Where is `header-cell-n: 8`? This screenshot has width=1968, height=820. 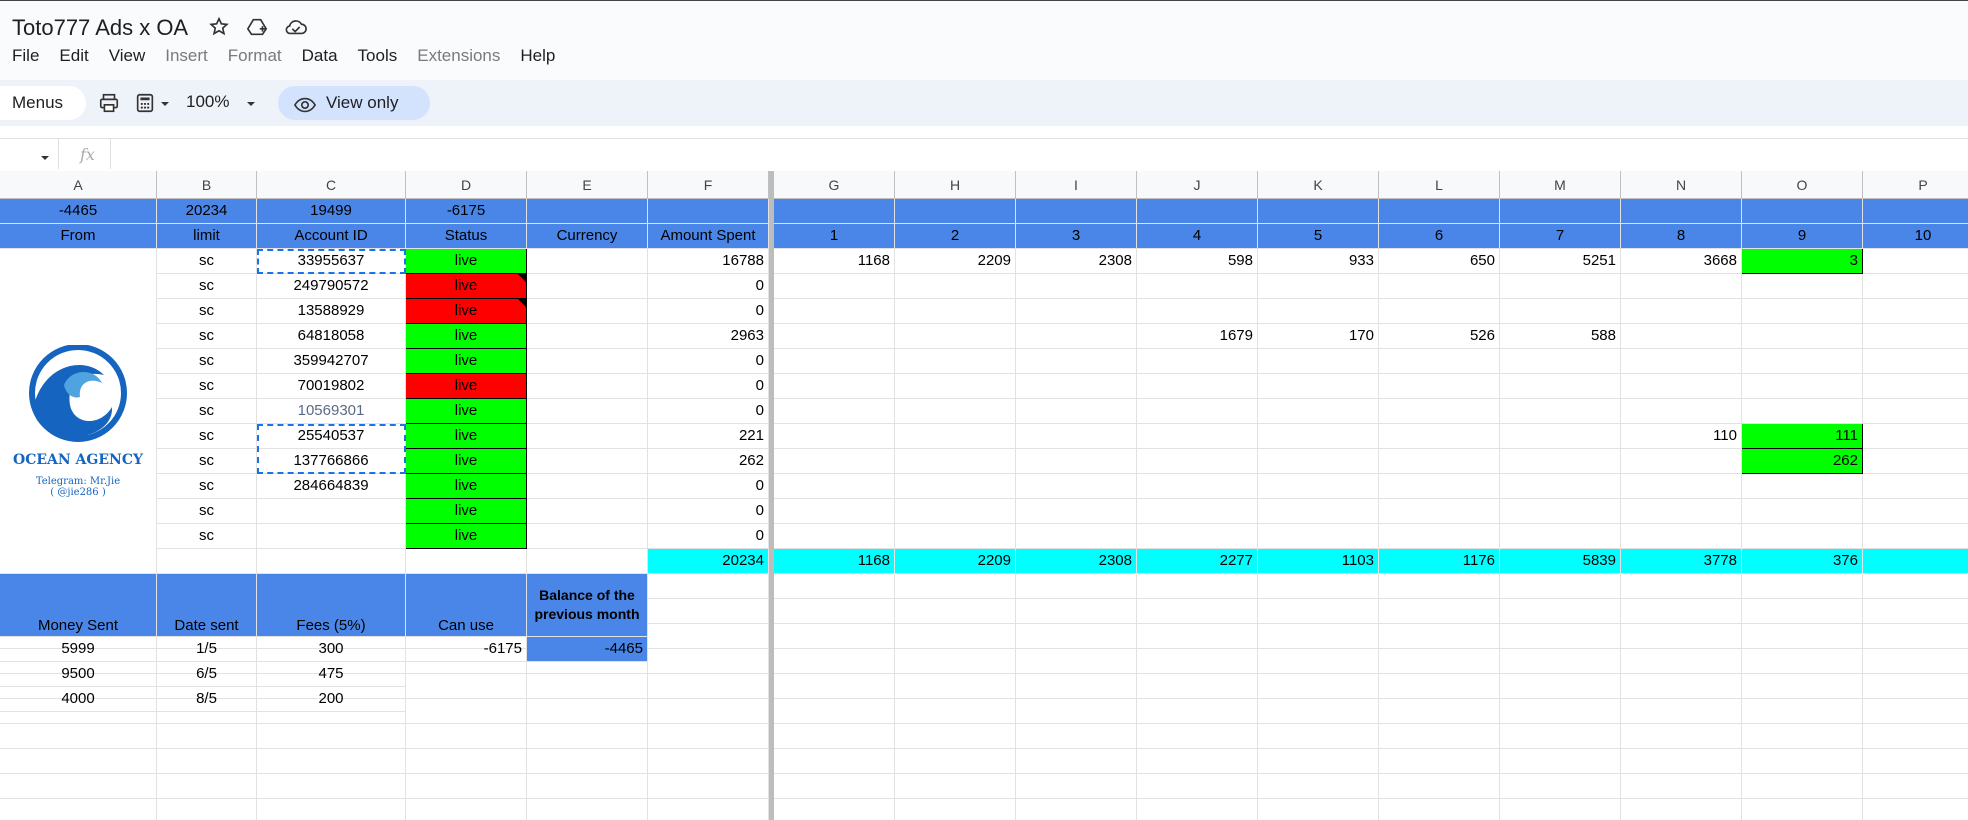
header-cell-n: 8 is located at coordinates (1681, 236).